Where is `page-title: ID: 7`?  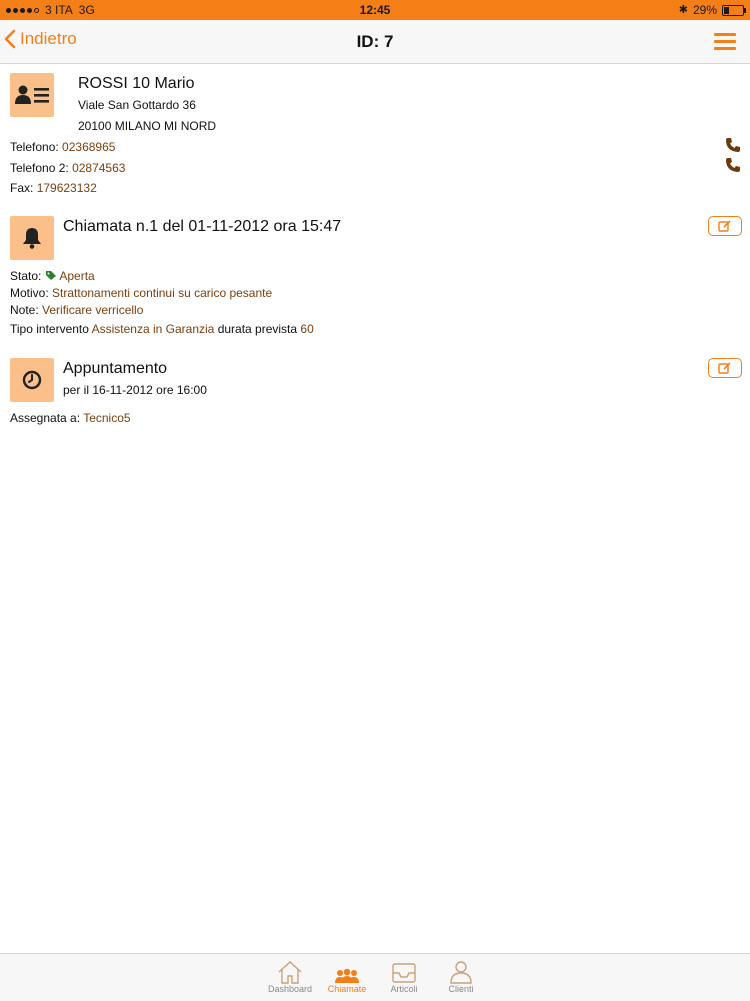
page-title: ID: 7 is located at coordinates (375, 41).